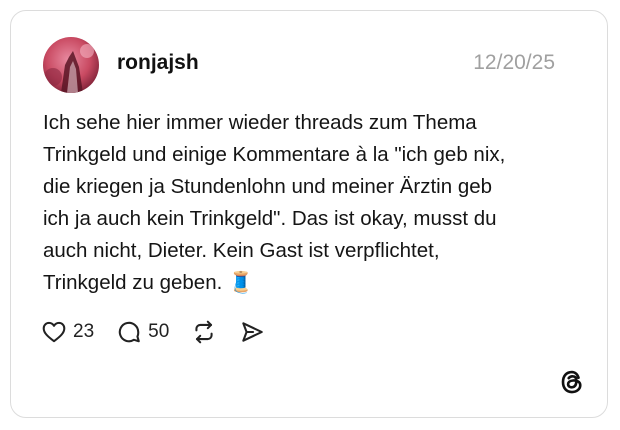 The height and width of the screenshot is (430, 620). Describe the element at coordinates (514, 62) in the screenshot. I see `post-date: 12/20/25` at that location.